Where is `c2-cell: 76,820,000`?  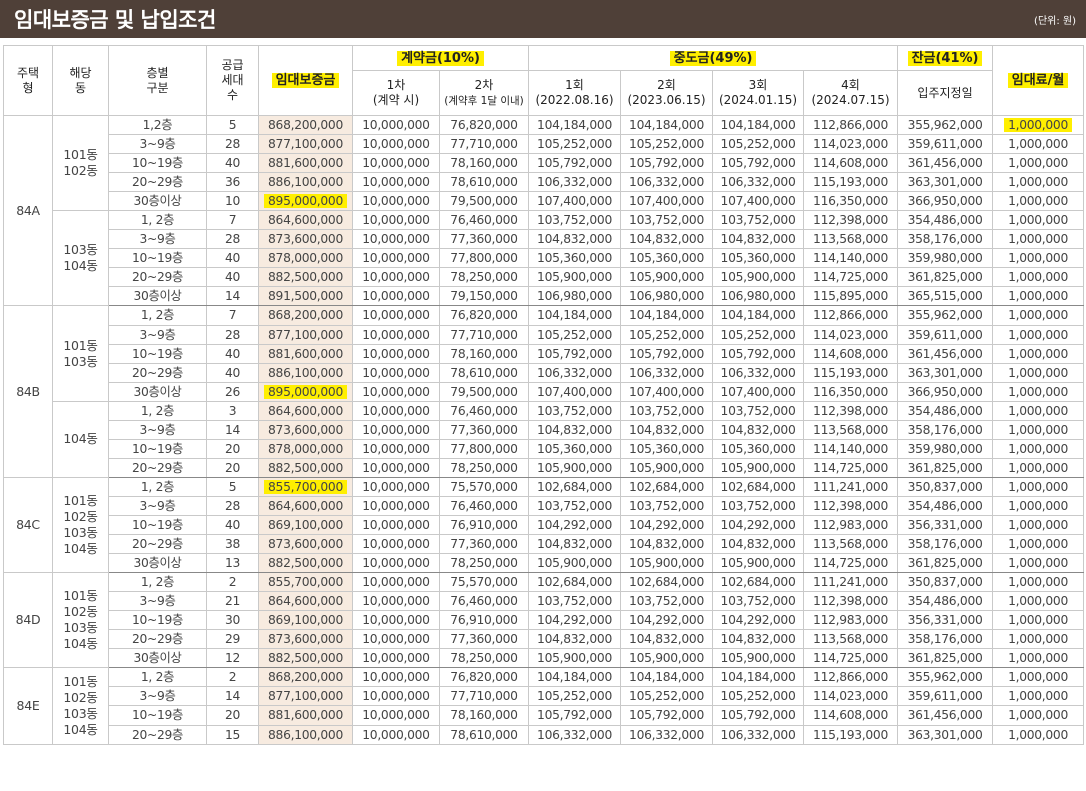 c2-cell: 76,820,000 is located at coordinates (484, 315).